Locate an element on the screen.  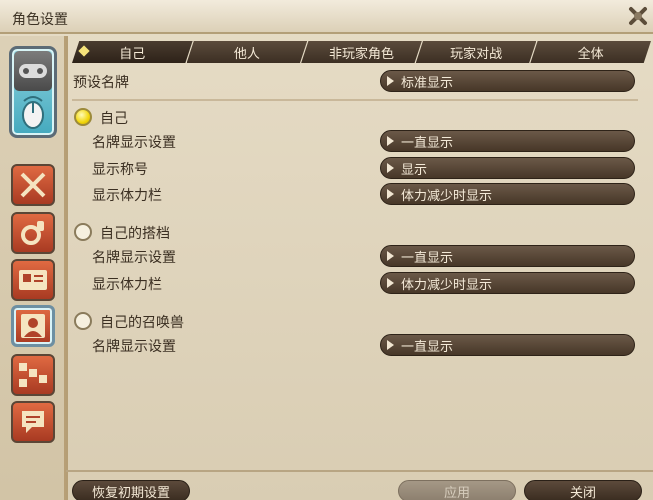
close-button: 关闭 is located at coordinates (583, 490).